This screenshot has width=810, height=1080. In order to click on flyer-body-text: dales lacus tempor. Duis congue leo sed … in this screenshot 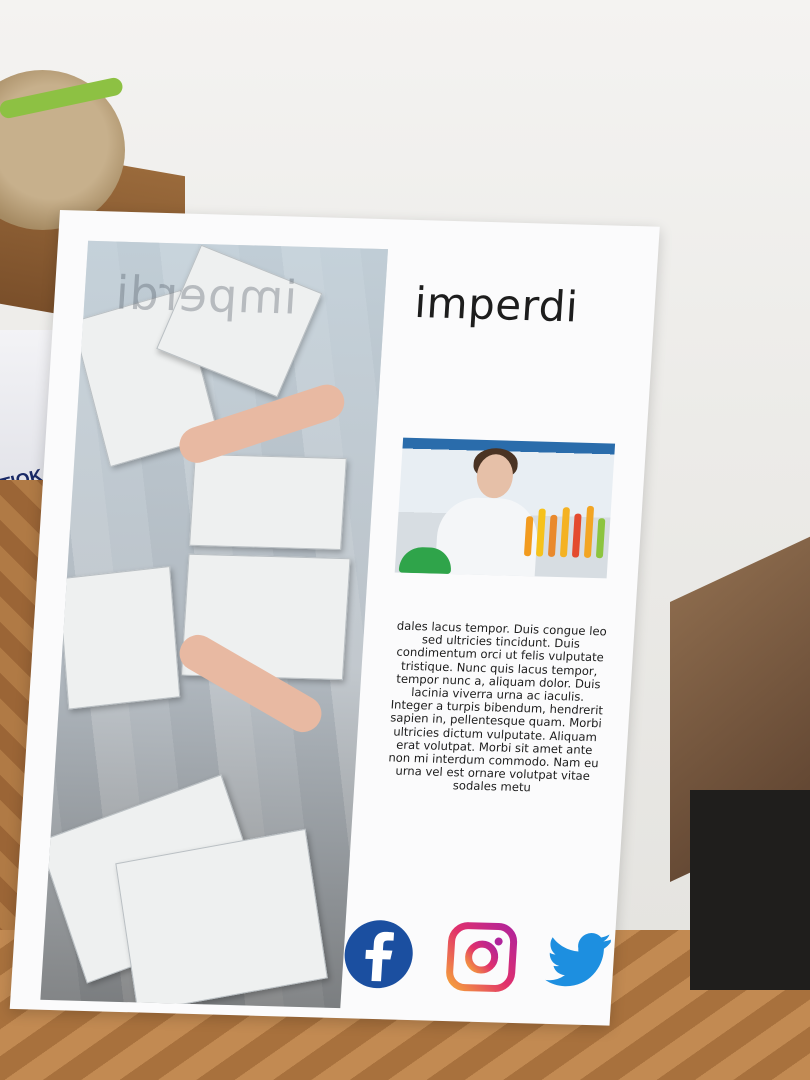, I will do `click(498, 706)`.